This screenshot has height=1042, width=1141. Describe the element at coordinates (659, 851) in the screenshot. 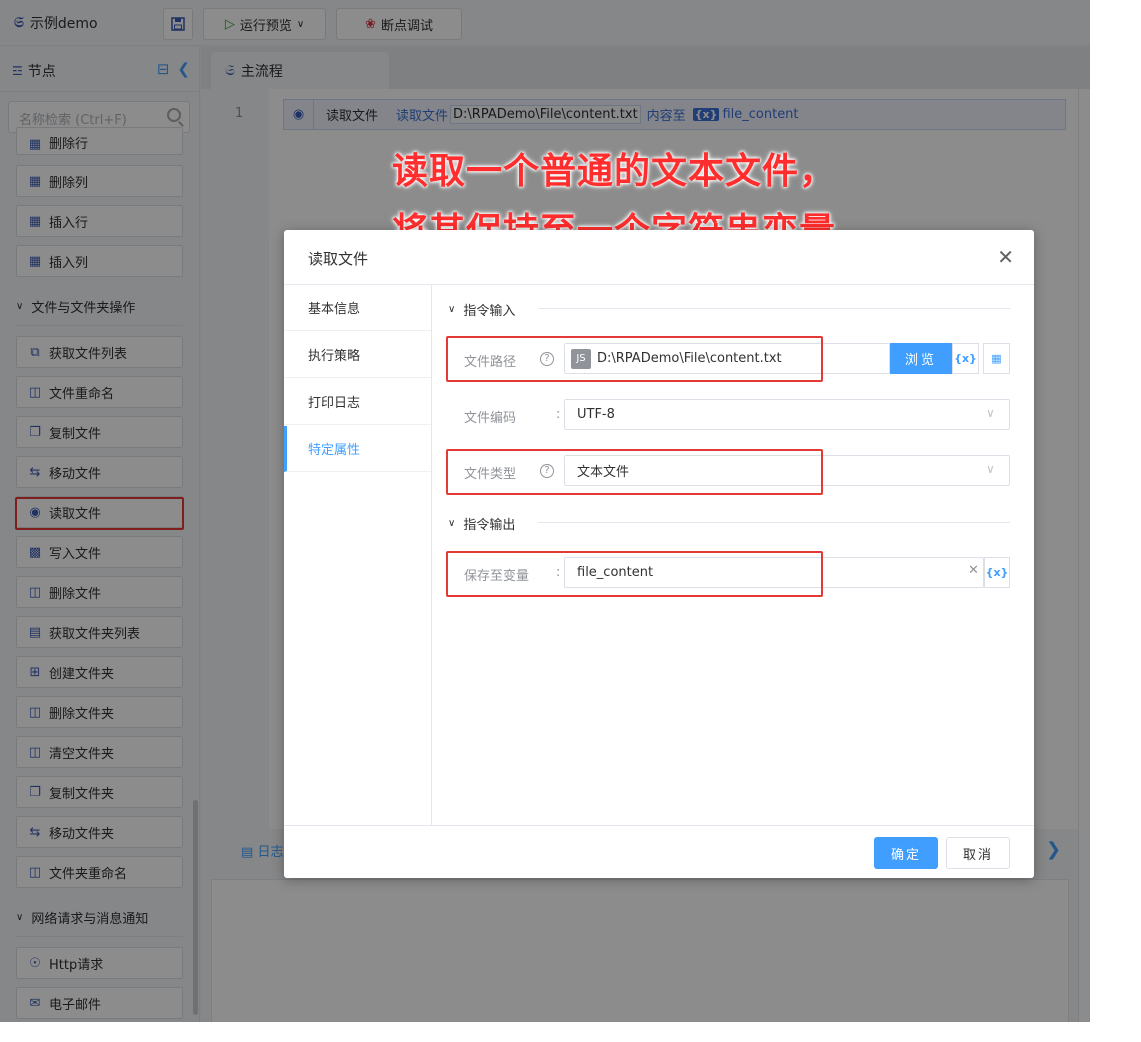

I see `dialog-footer: 确定 取消` at that location.